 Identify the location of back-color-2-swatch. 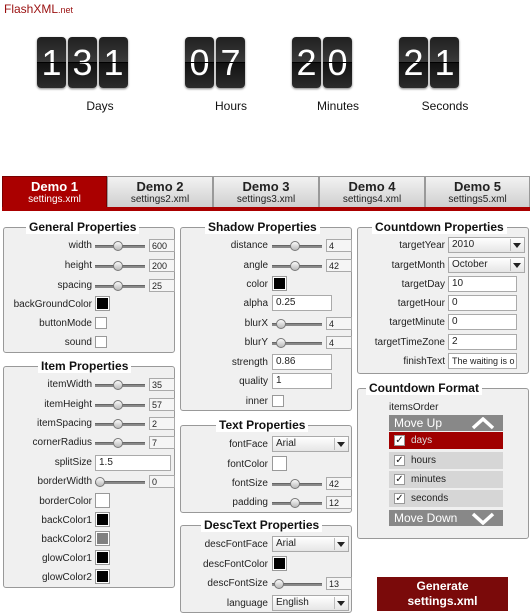
(102, 538).